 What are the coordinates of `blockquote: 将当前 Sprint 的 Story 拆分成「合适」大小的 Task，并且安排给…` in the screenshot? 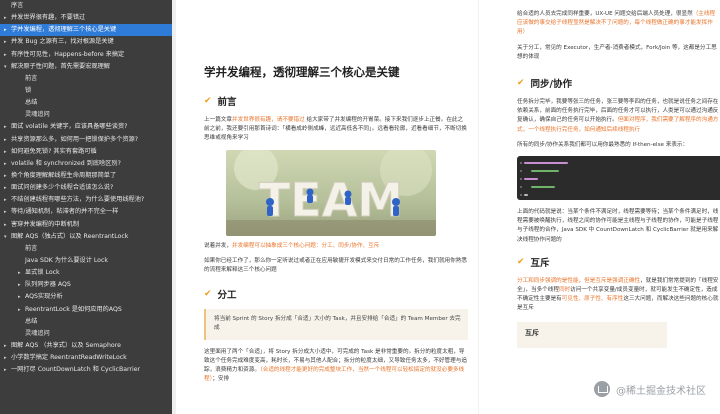 It's located at (336, 324).